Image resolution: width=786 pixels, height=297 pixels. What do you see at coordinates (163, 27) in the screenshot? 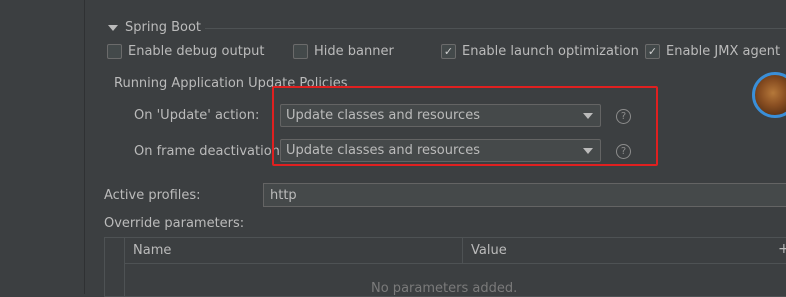
I see `section-title: Spring Boot` at bounding box center [163, 27].